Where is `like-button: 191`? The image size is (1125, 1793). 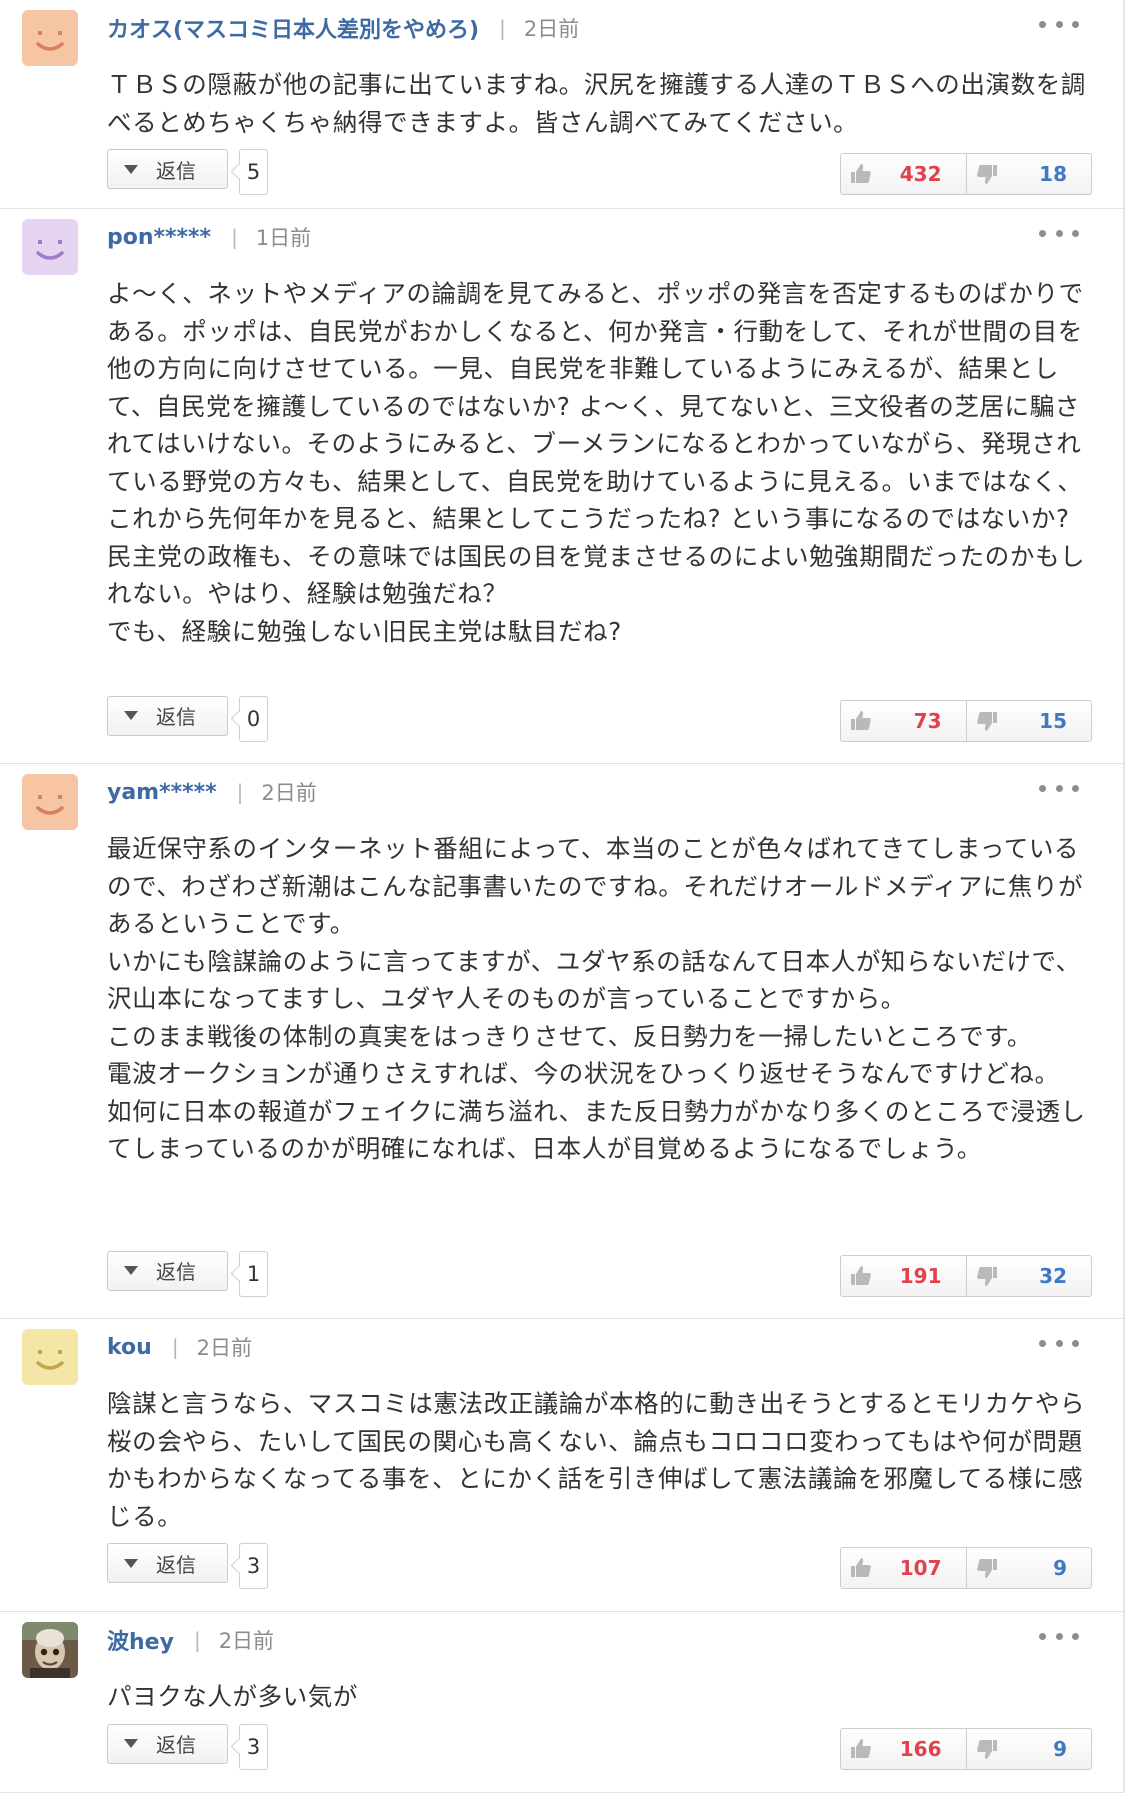 like-button: 191 is located at coordinates (903, 1276).